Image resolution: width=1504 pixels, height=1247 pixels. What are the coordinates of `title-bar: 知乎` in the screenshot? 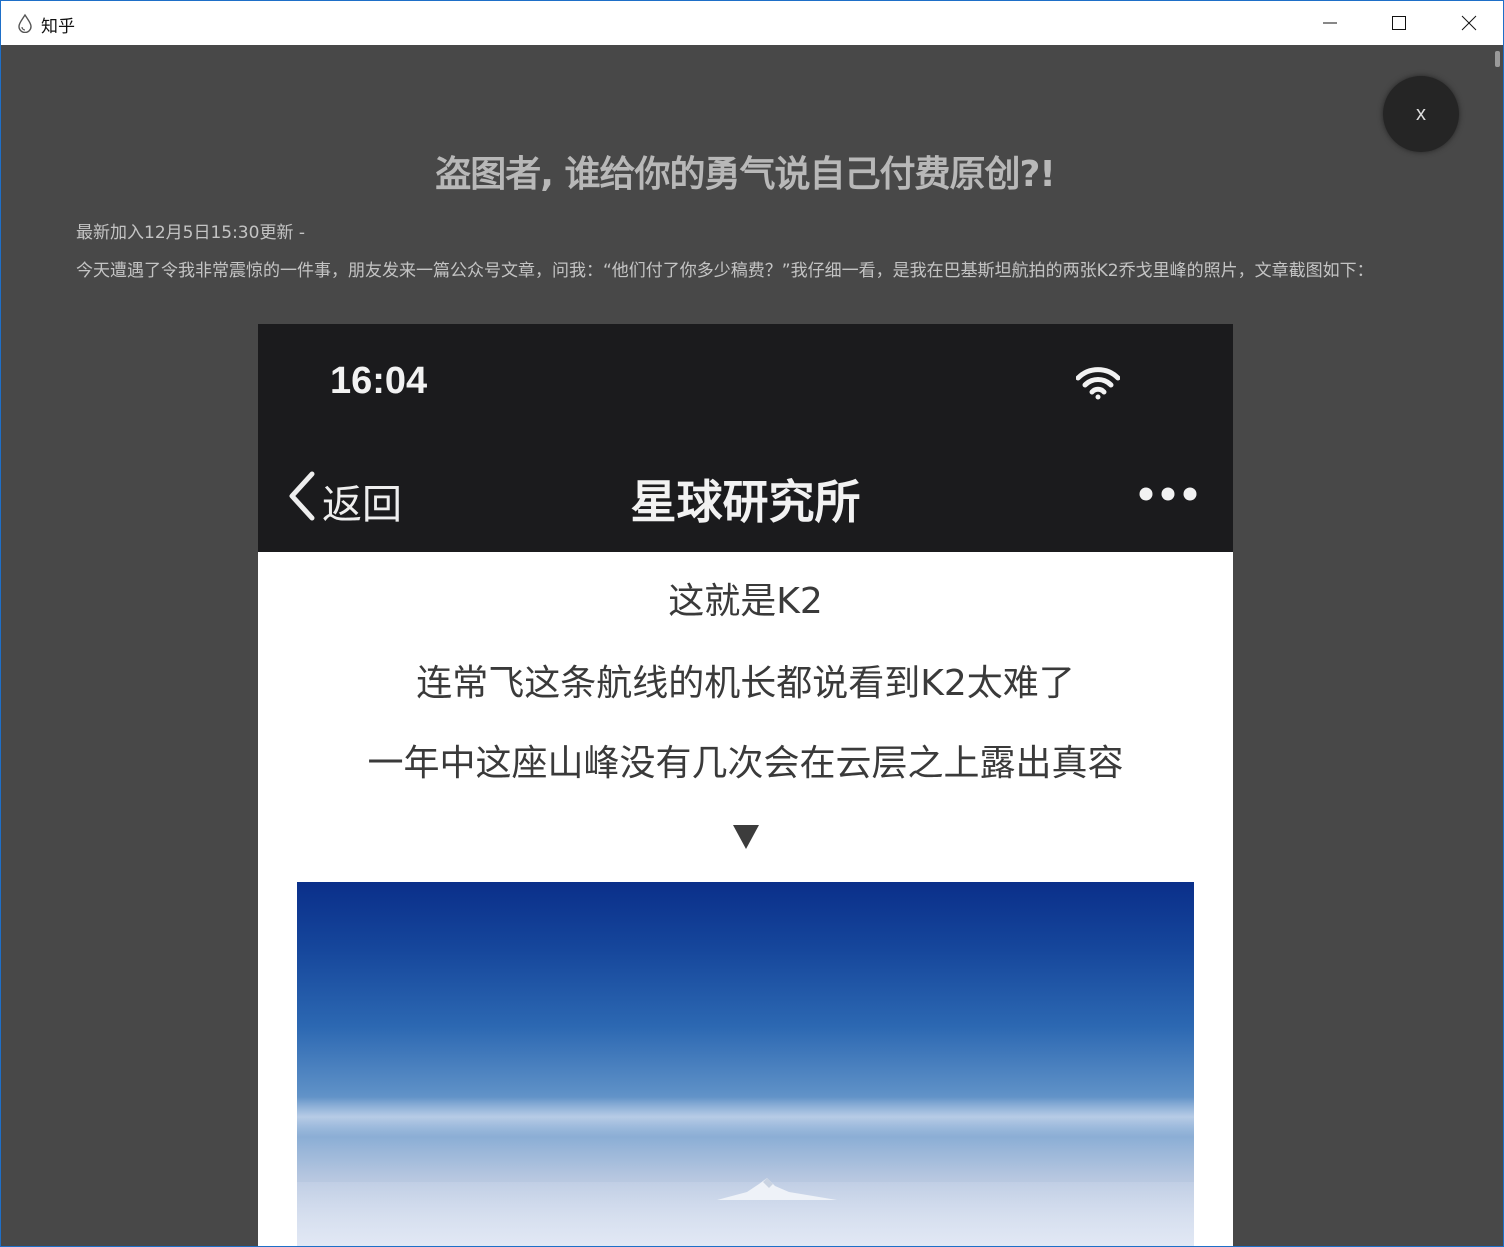 It's located at (752, 23).